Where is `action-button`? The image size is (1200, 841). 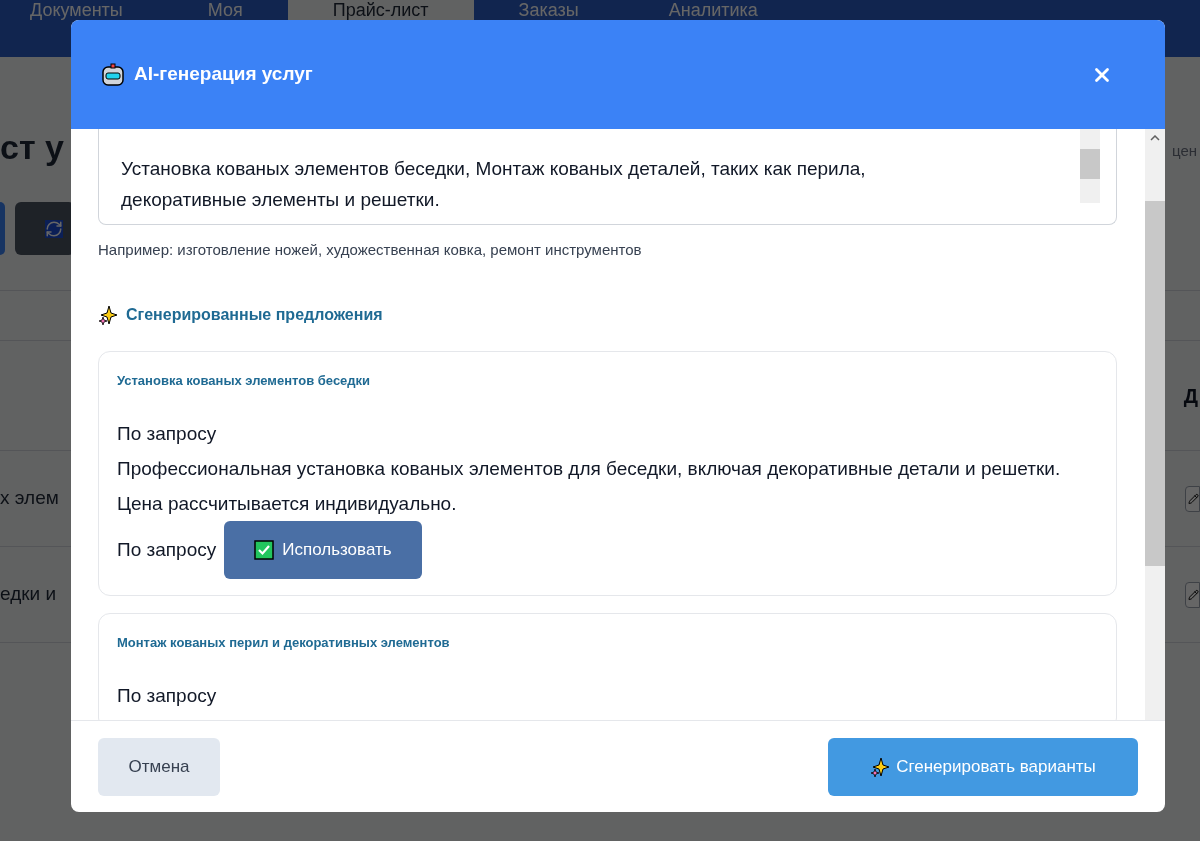 action-button is located at coordinates (2, 228).